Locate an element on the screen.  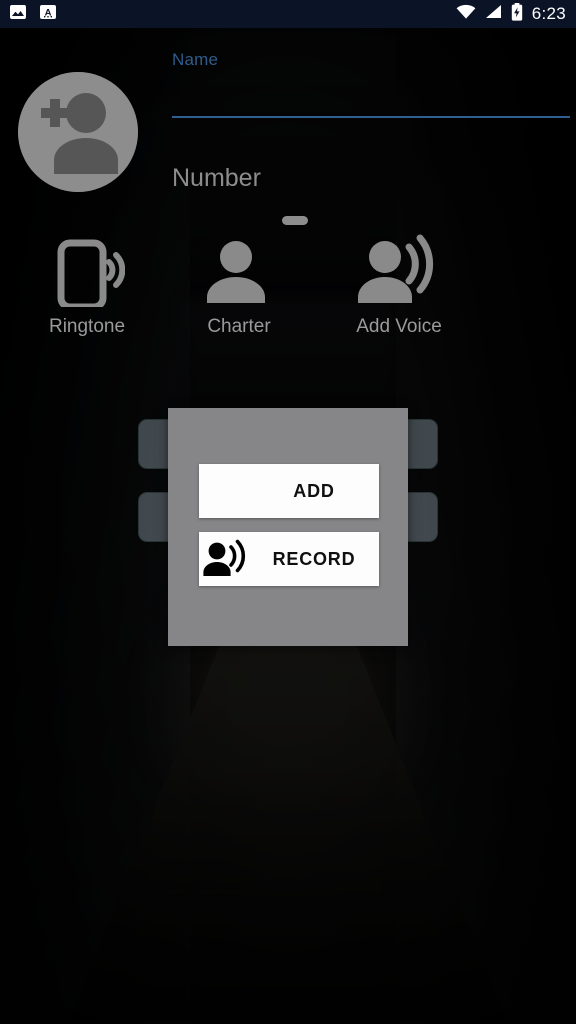
action-charter-label: Charter is located at coordinates (239, 326).